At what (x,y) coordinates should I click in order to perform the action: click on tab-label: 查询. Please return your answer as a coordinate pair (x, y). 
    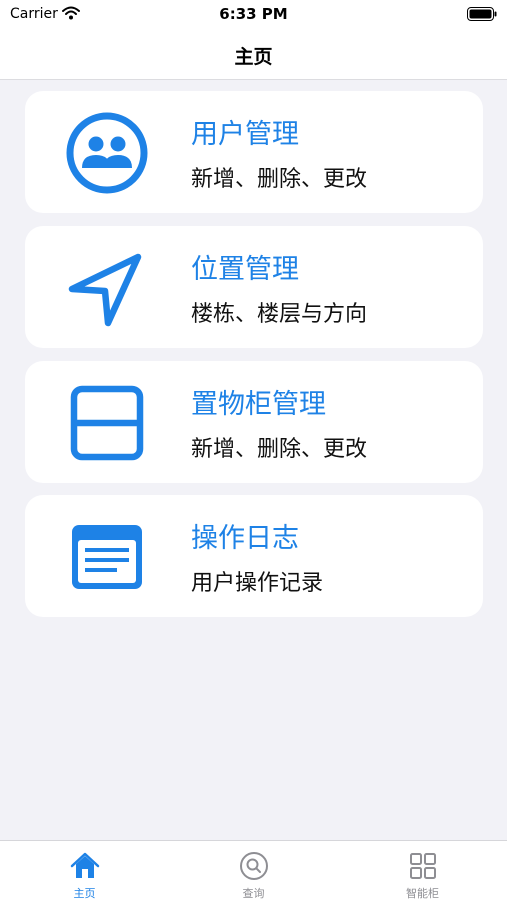
    Looking at the image, I should click on (253, 893).